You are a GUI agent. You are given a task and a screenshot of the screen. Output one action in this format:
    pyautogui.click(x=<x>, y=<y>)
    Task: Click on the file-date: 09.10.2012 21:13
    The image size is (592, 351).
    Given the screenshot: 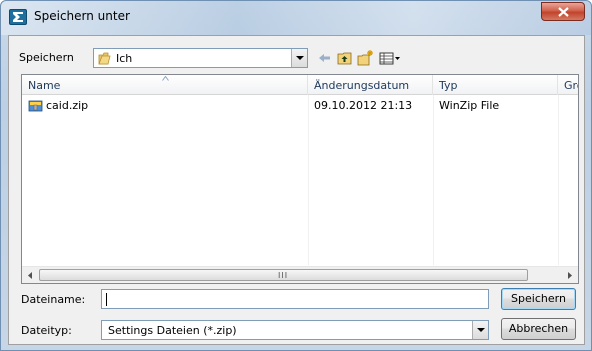 What is the action you would take?
    pyautogui.click(x=363, y=105)
    